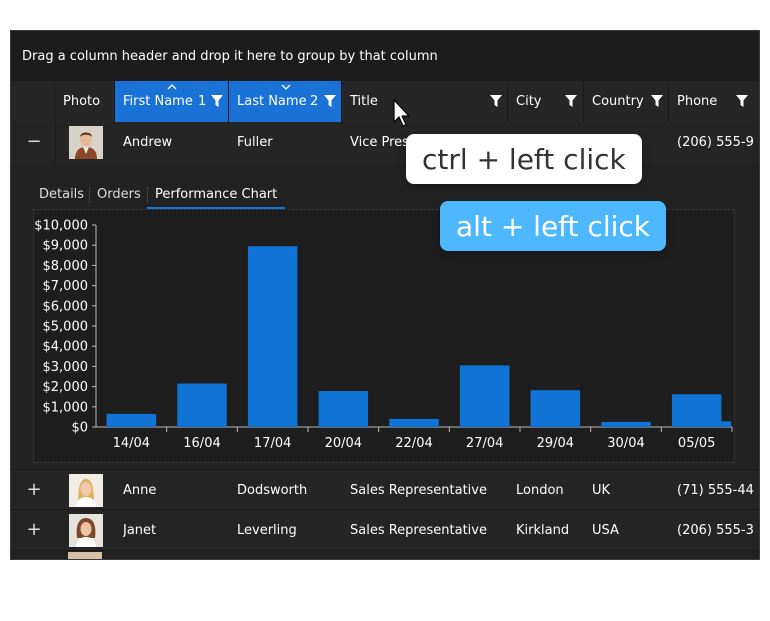 This screenshot has height=621, width=770. Describe the element at coordinates (272, 443) in the screenshot. I see `x-tick-label: 17/04` at that location.